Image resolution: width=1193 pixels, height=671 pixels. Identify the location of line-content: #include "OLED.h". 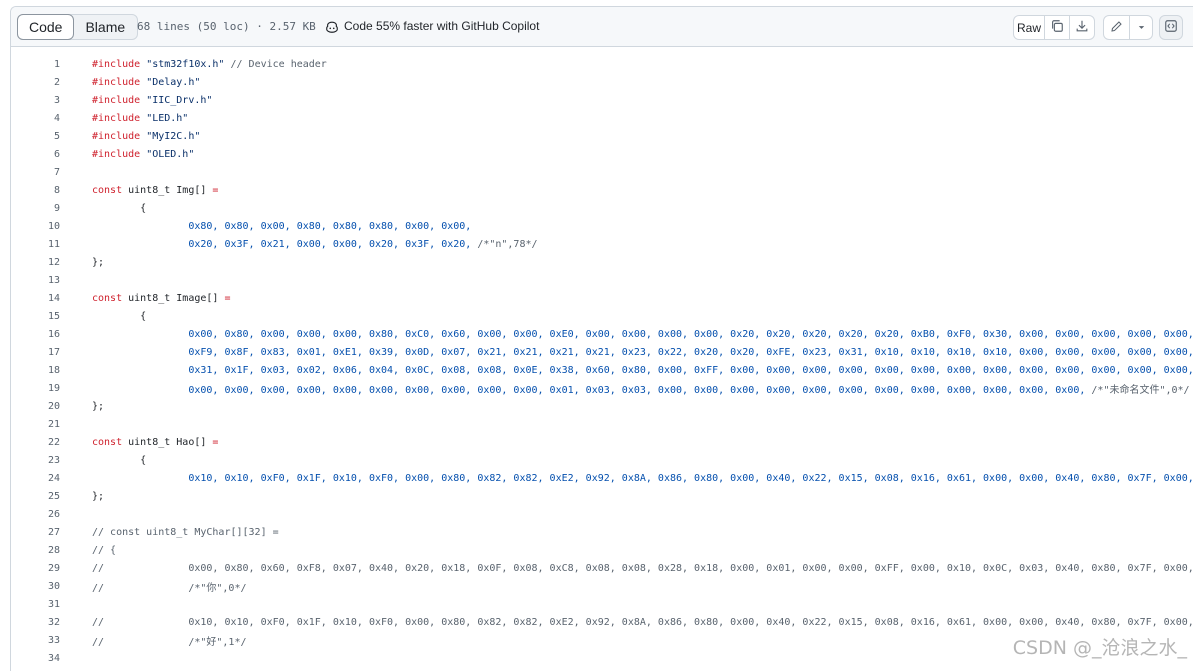
(143, 154).